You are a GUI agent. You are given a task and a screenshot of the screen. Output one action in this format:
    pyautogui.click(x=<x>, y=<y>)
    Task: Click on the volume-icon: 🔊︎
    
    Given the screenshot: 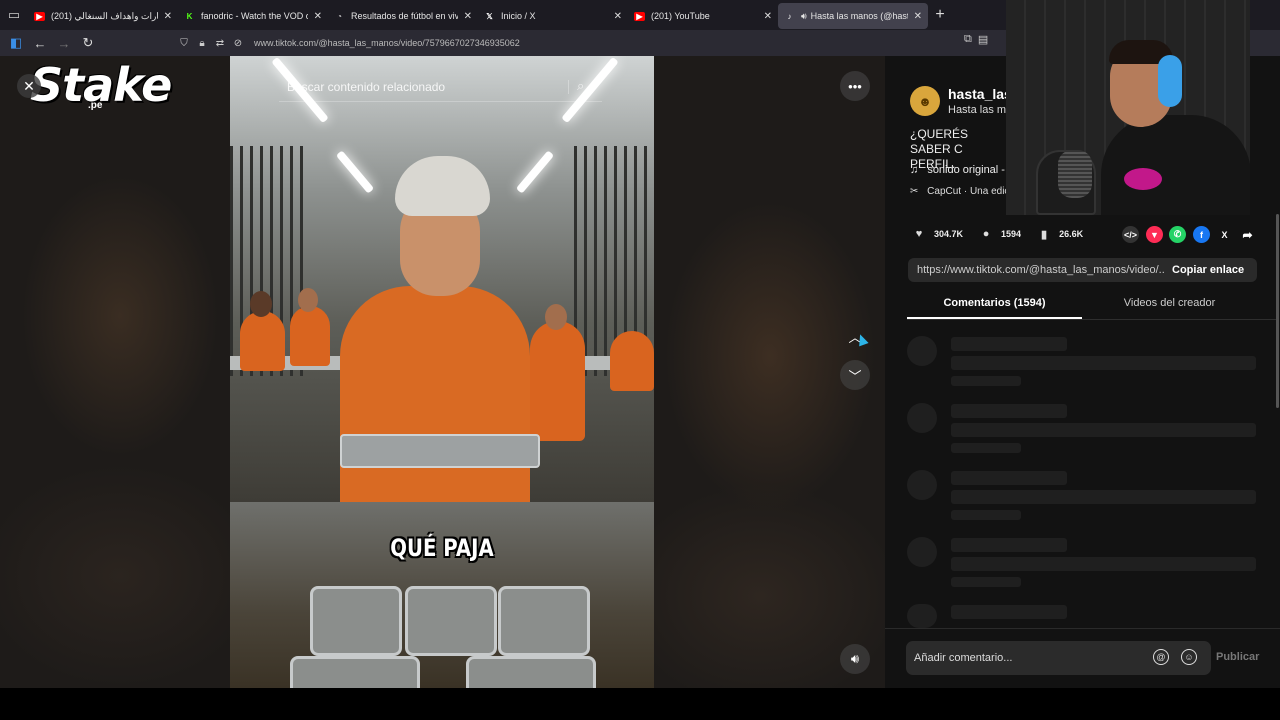 What is the action you would take?
    pyautogui.click(x=855, y=659)
    